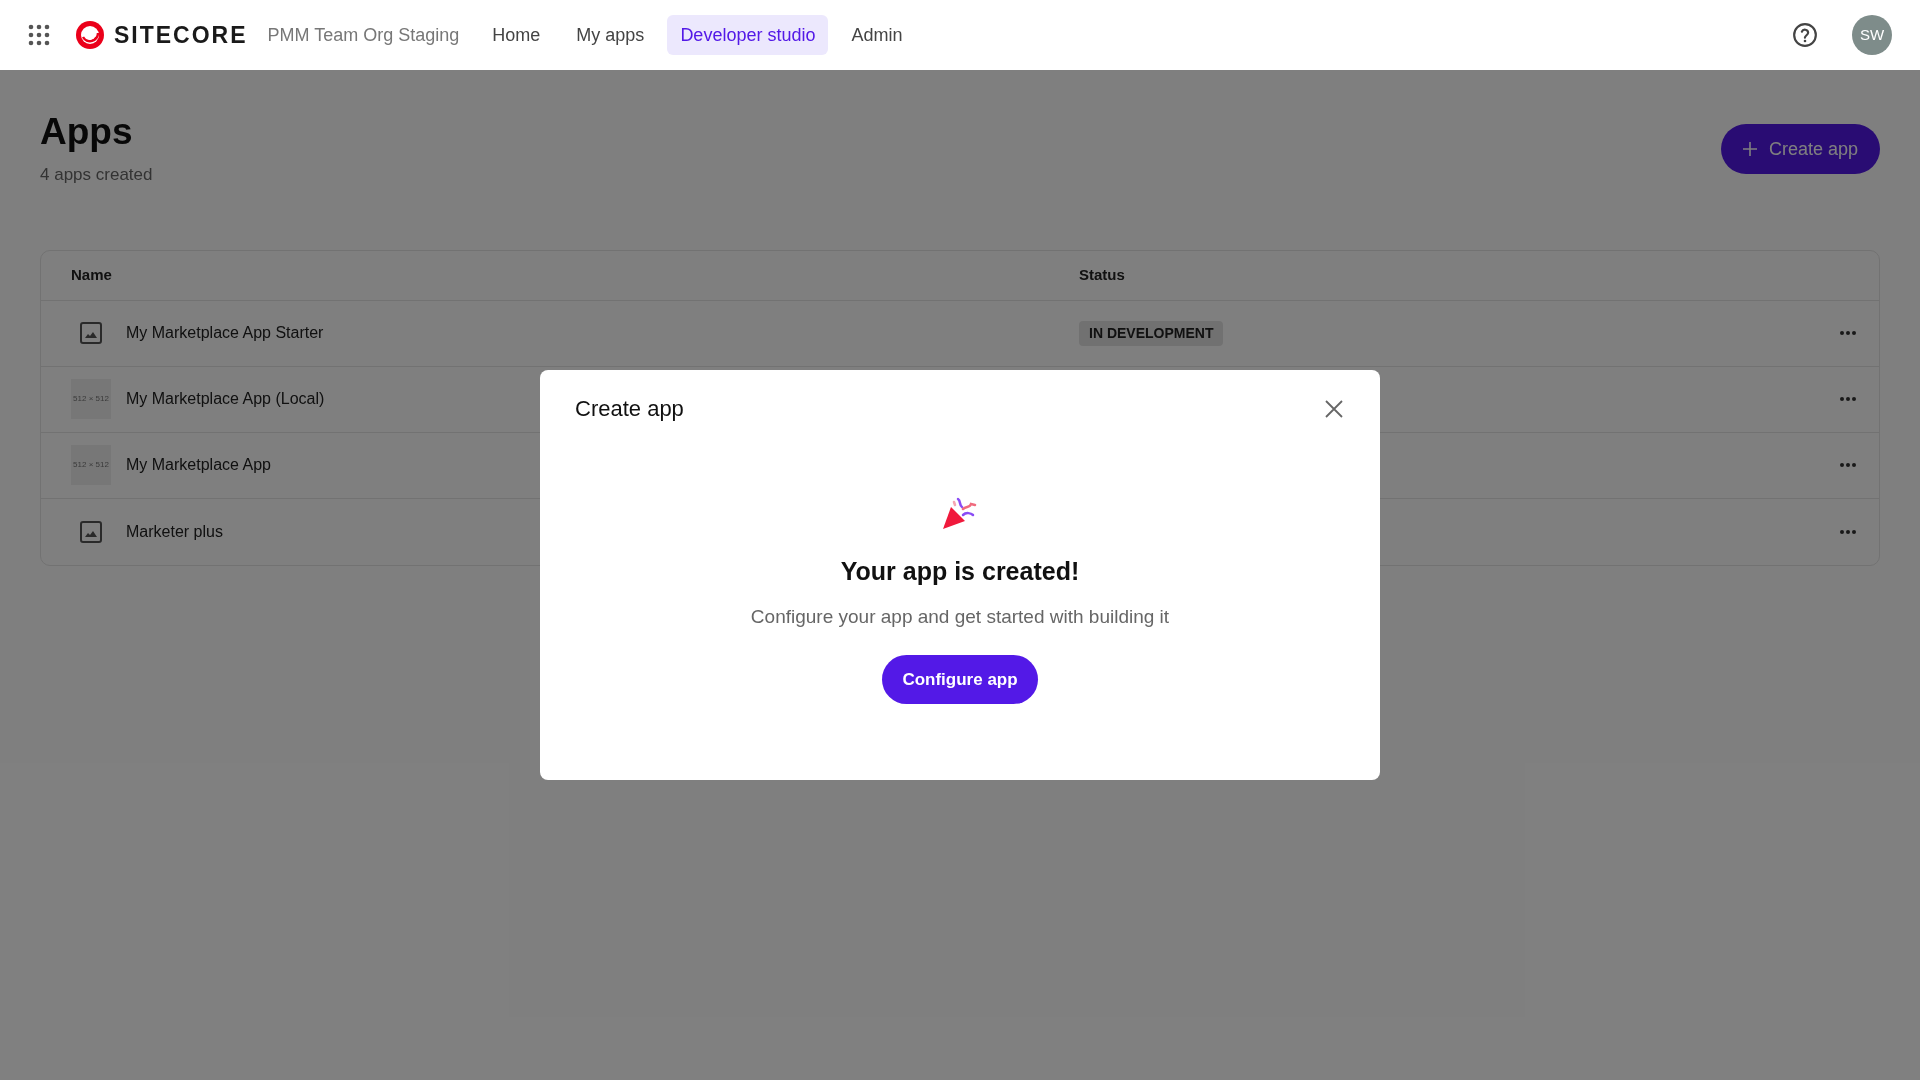 This screenshot has height=1080, width=1920. What do you see at coordinates (960, 513) in the screenshot?
I see `party-popper-icon` at bounding box center [960, 513].